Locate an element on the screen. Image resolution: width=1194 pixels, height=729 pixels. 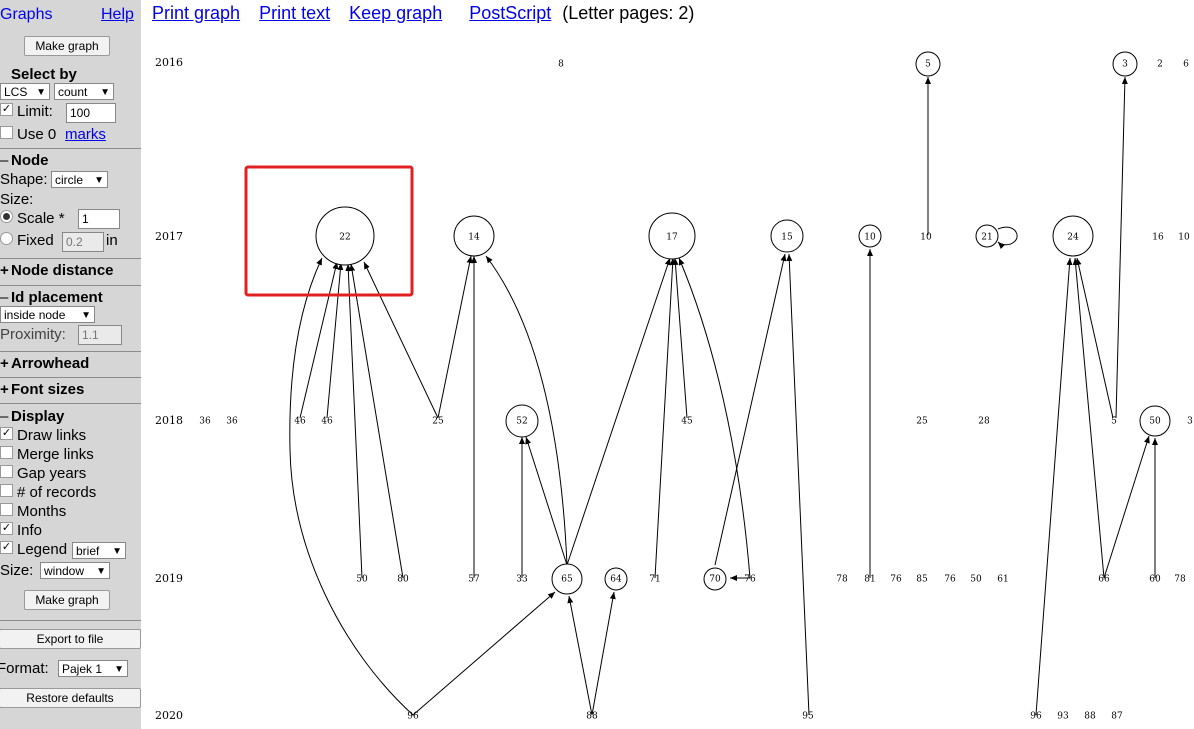
graph-node: 65 is located at coordinates (567, 579).